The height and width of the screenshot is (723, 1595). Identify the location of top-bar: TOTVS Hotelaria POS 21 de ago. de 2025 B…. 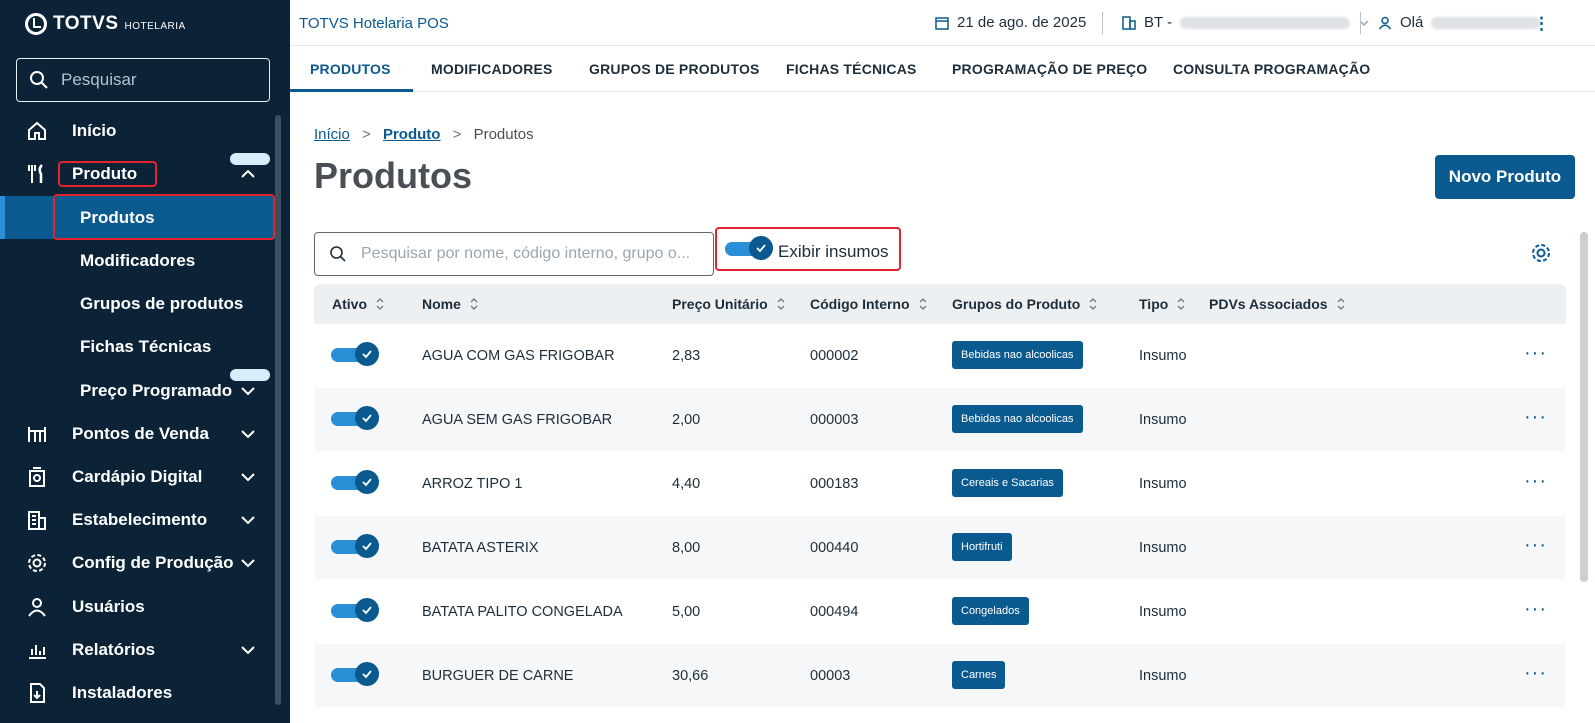
(942, 23).